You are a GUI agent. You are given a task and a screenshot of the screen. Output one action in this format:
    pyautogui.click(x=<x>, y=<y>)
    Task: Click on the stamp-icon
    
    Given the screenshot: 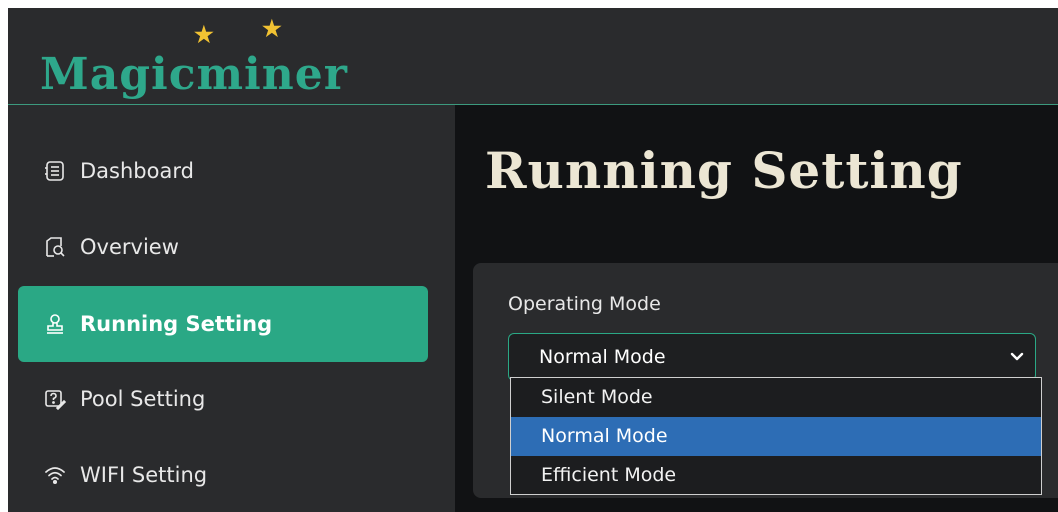 What is the action you would take?
    pyautogui.click(x=55, y=324)
    